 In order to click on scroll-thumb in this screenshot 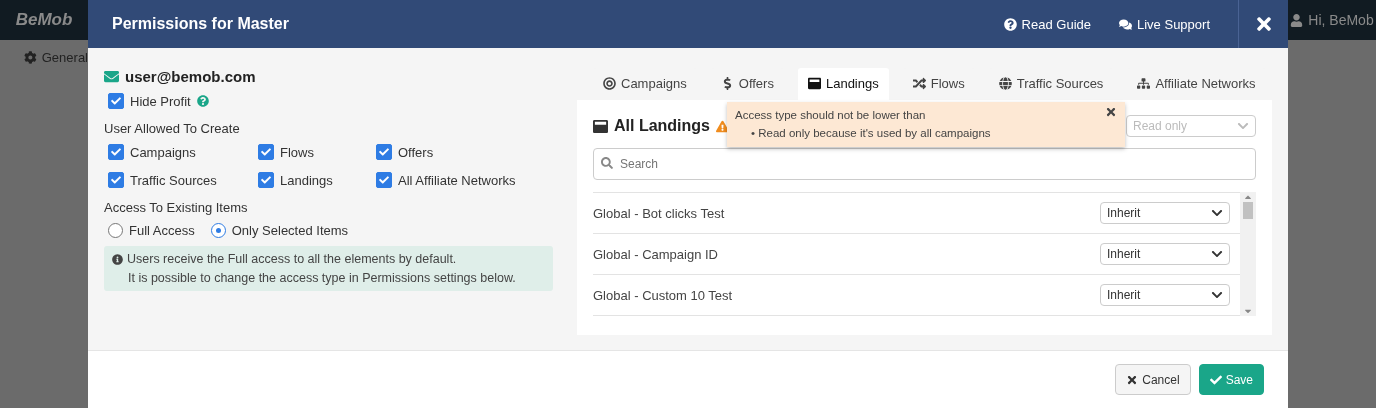, I will do `click(1248, 210)`.